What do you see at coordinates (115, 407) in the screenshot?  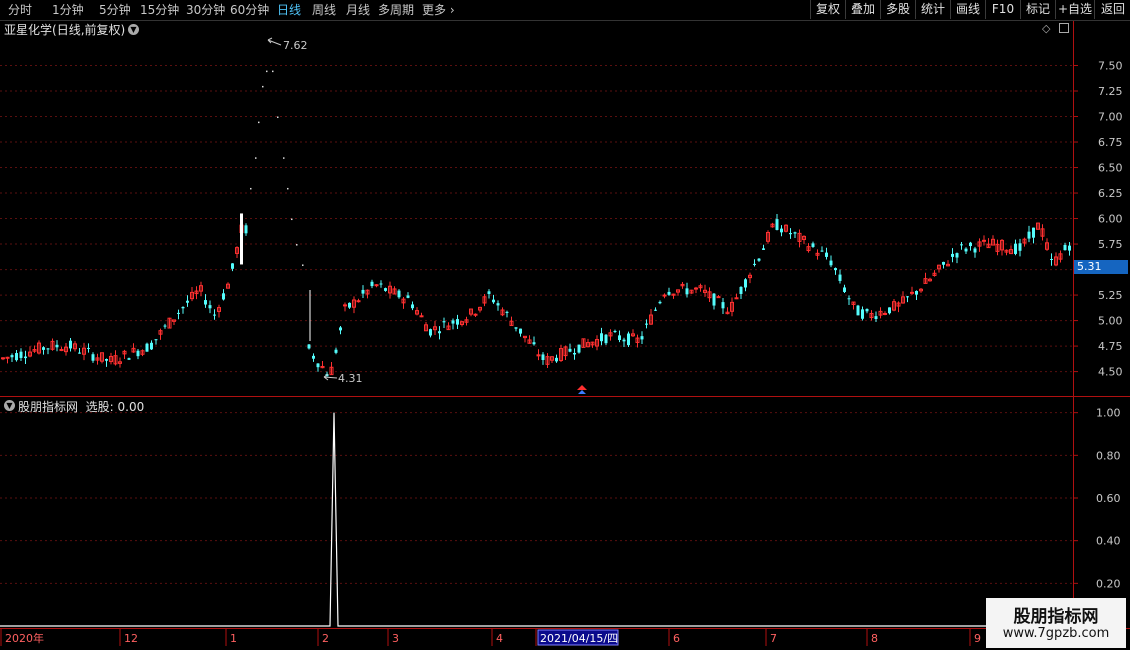 I see `indicator-output: 选股: 0.00` at bounding box center [115, 407].